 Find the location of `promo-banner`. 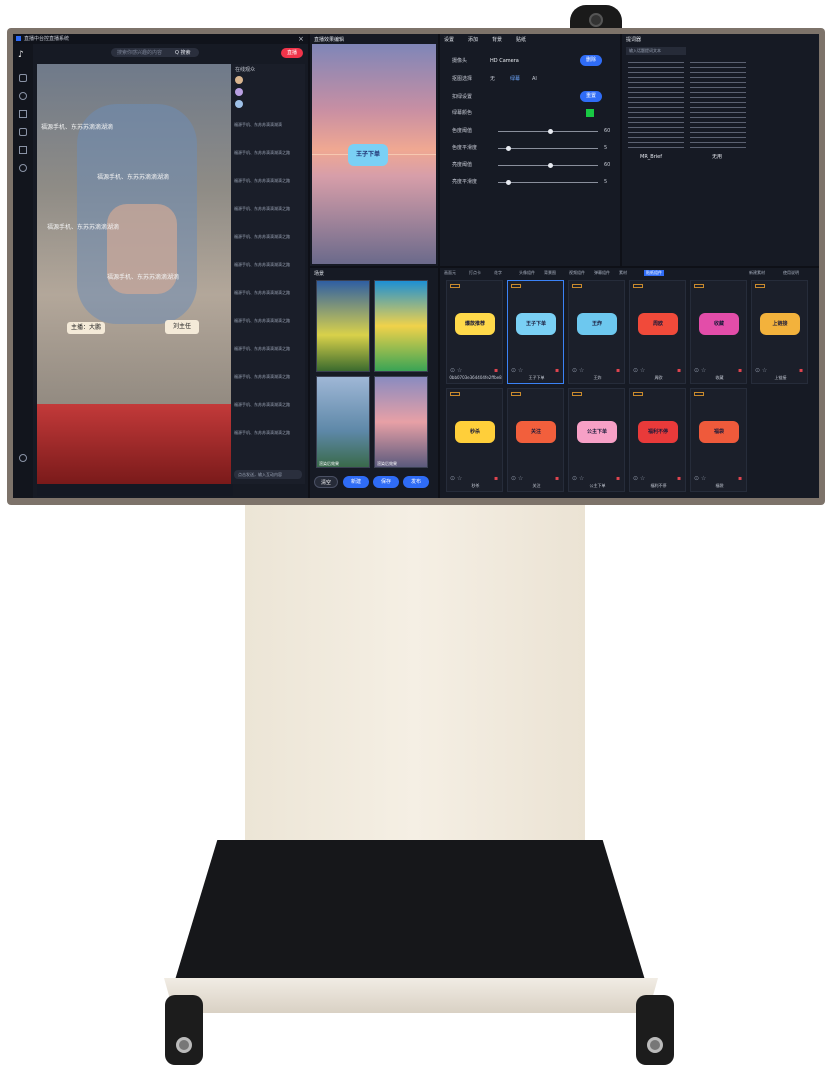

promo-banner is located at coordinates (135, 444).